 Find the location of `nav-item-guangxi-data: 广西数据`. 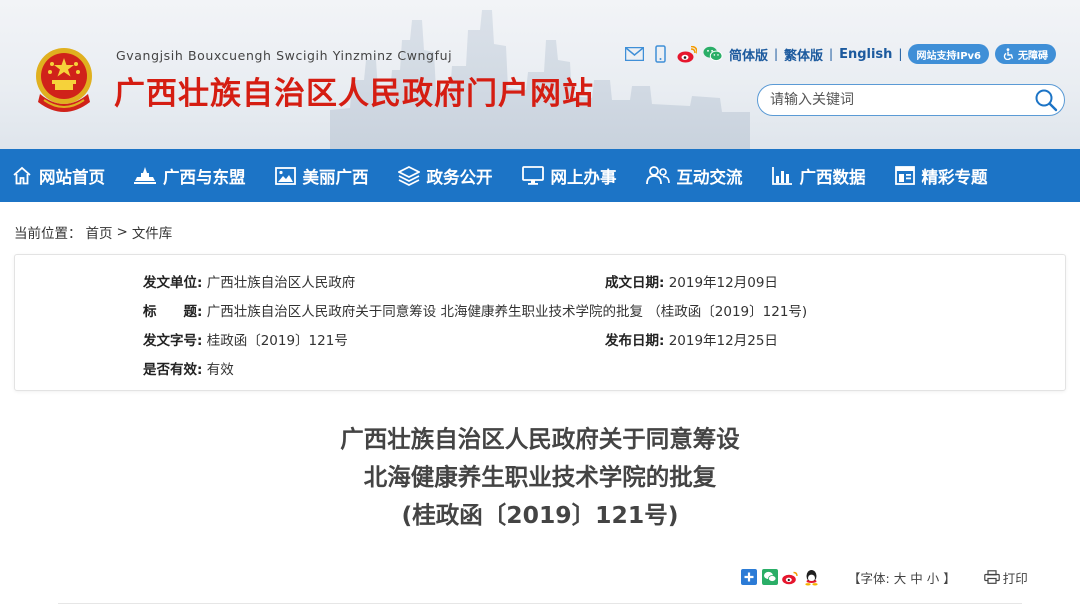

nav-item-guangxi-data: 广西数据 is located at coordinates (818, 176).